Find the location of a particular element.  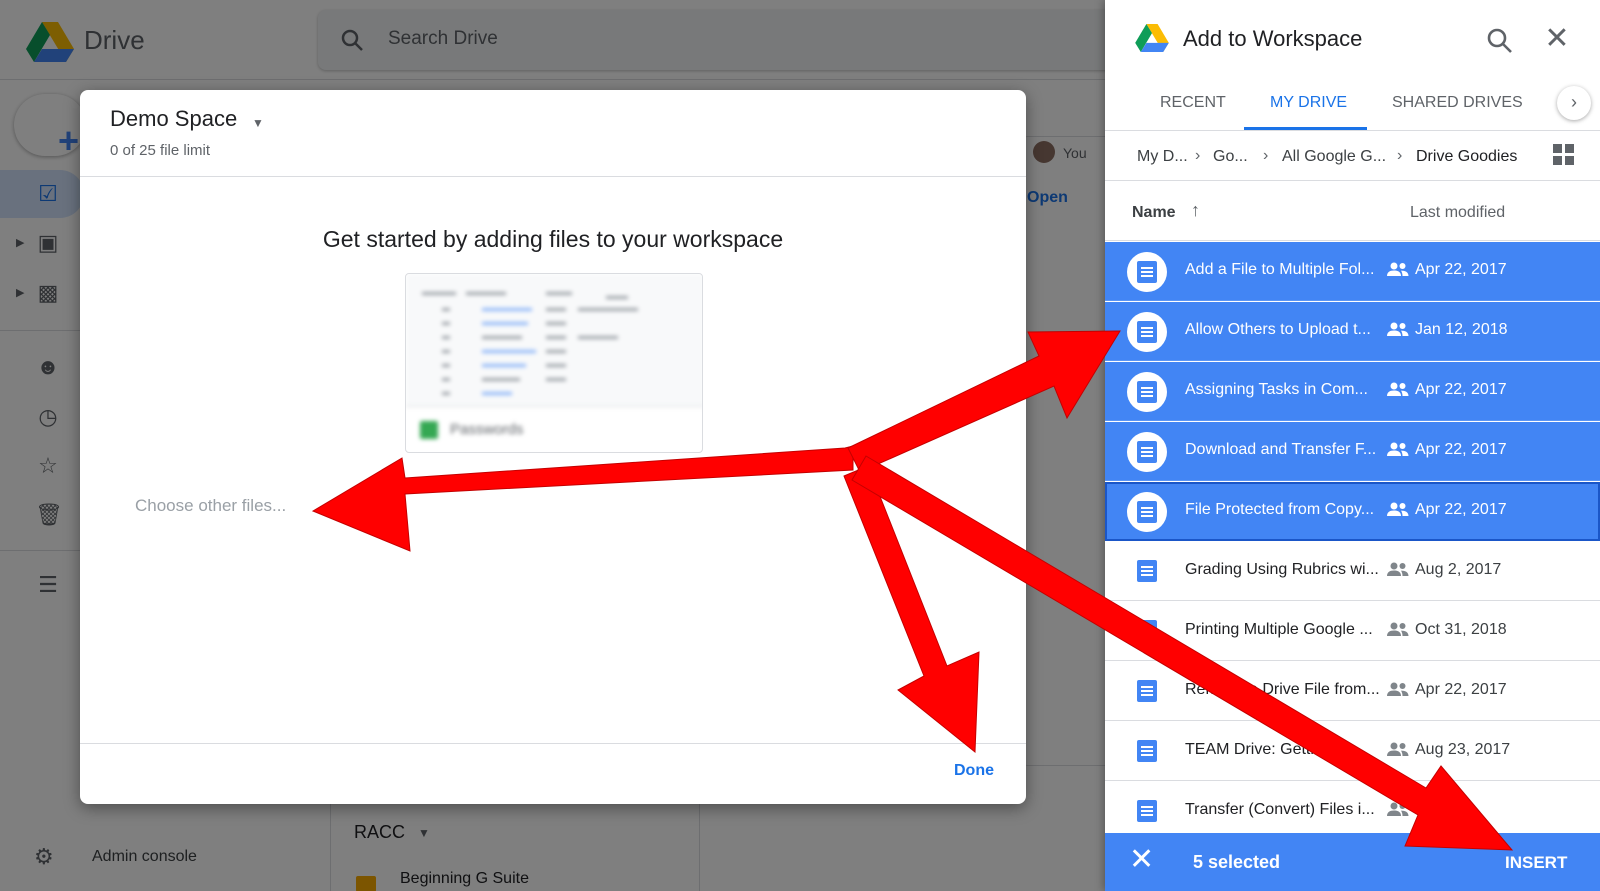

suggested-file-name: Passwords is located at coordinates (487, 429).